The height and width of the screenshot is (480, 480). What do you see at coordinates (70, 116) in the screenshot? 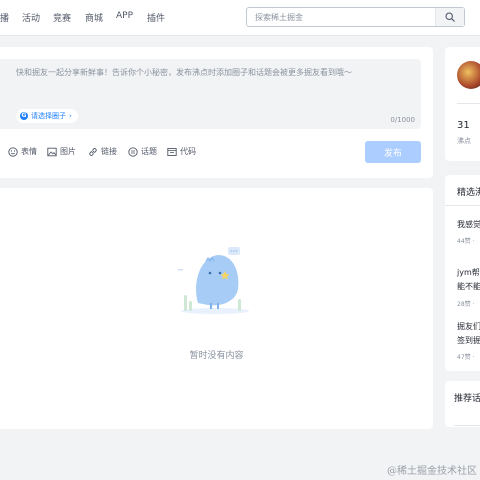
I see `chevron-right-icon: ›` at bounding box center [70, 116].